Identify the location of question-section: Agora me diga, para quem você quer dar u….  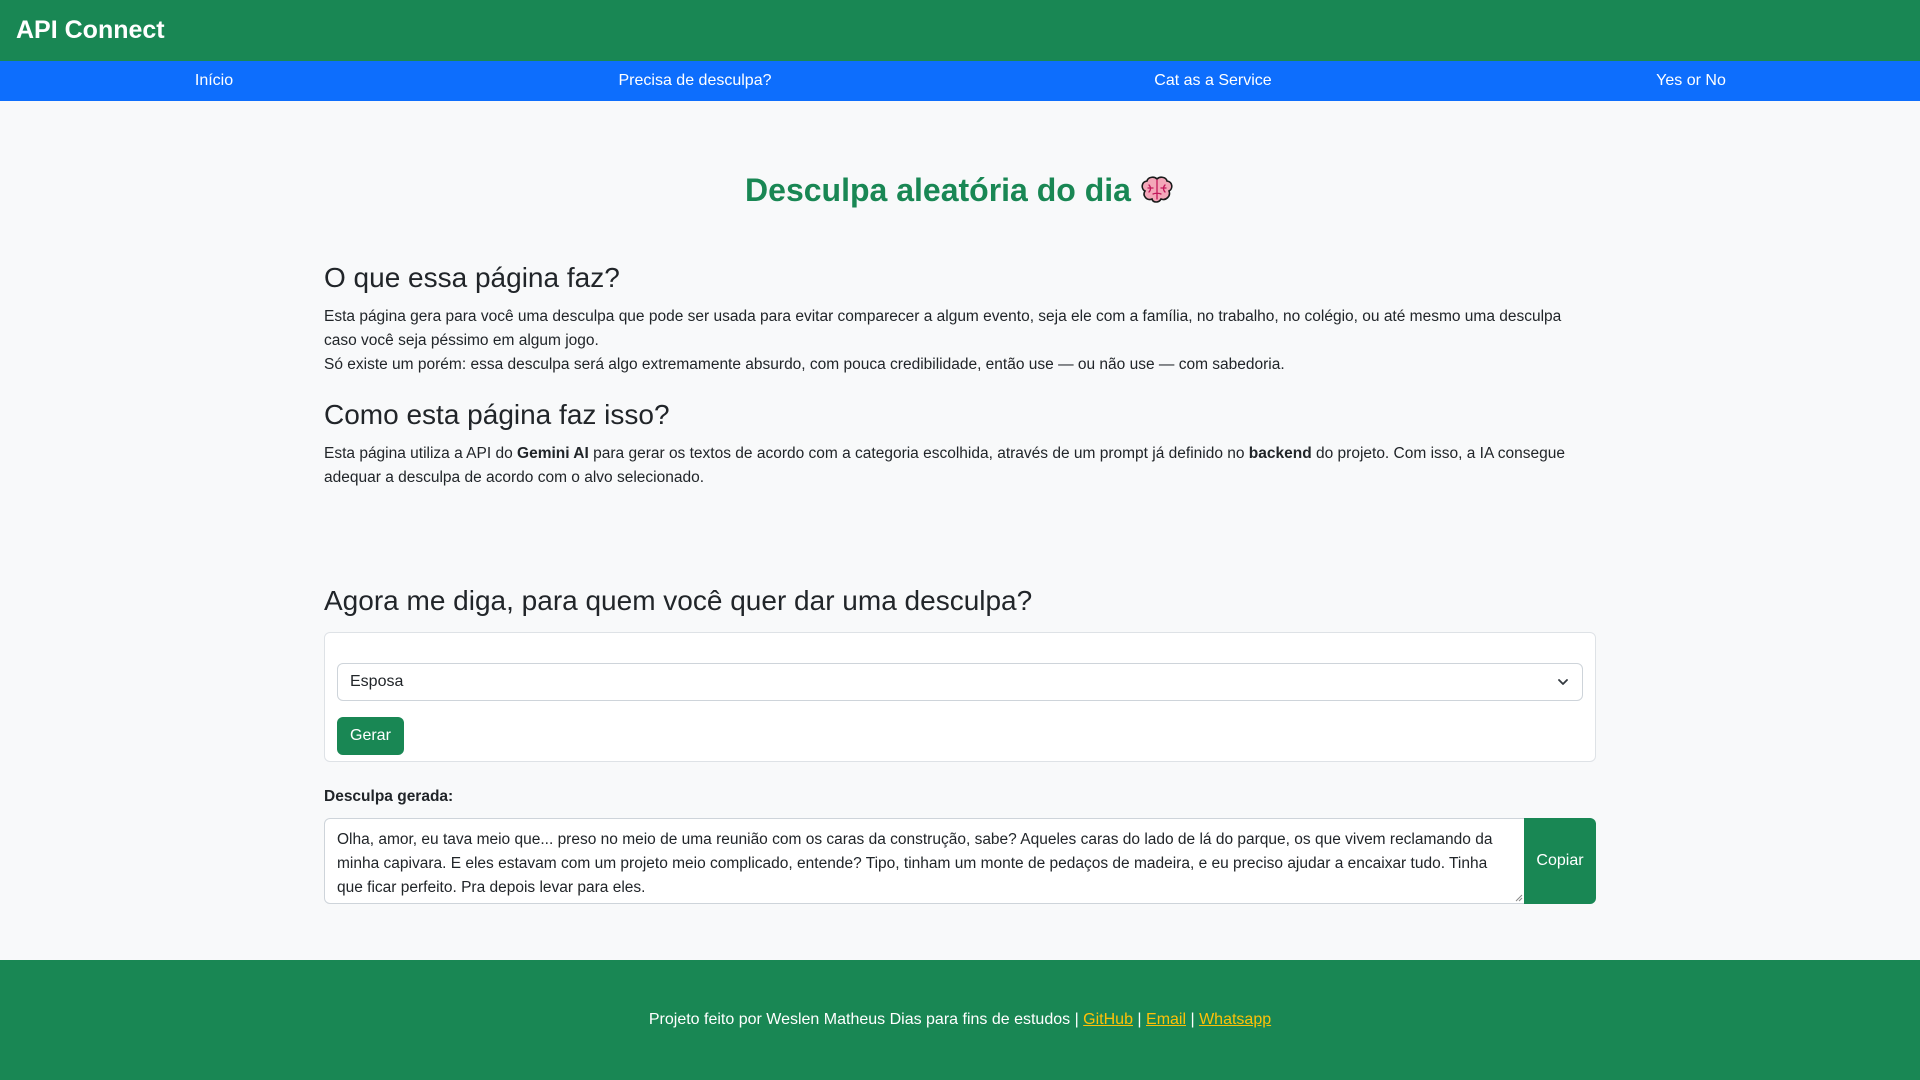
(960, 601).